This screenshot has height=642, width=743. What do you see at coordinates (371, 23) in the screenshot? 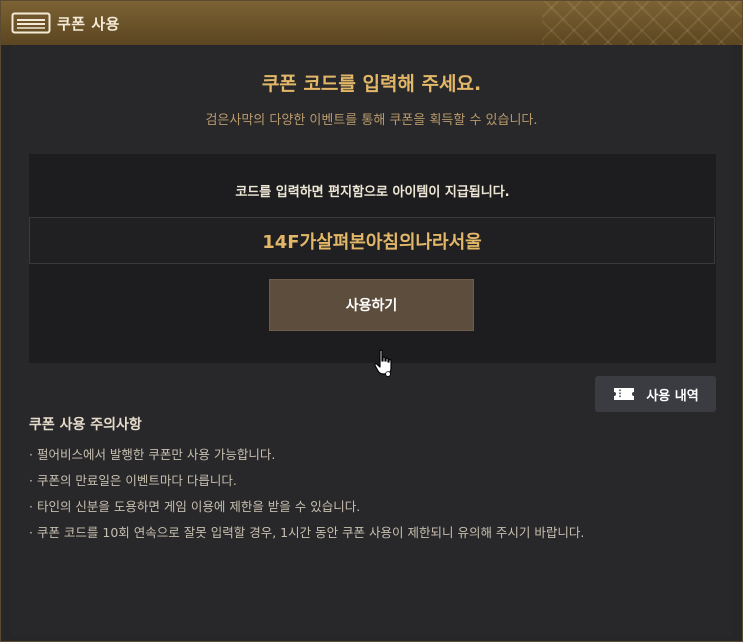
I see `title-bar: 쿠폰 사용` at bounding box center [371, 23].